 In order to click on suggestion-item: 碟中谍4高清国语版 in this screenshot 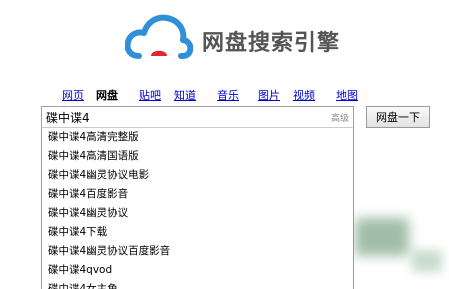, I will do `click(197, 156)`.